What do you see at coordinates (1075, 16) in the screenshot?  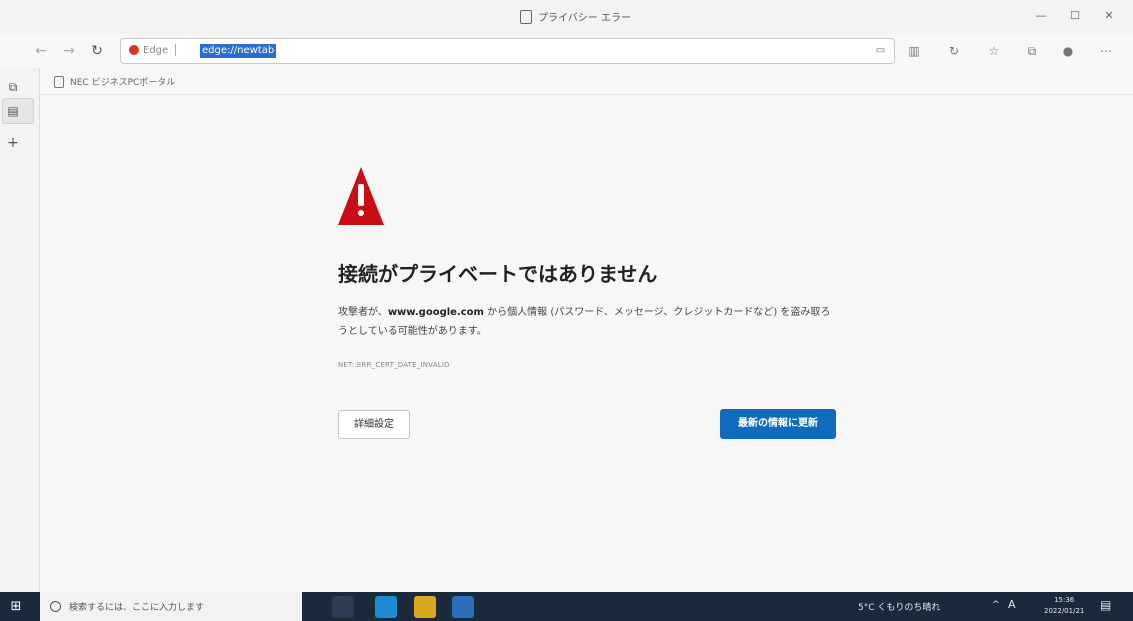 I see `maximize-icon: ☐` at bounding box center [1075, 16].